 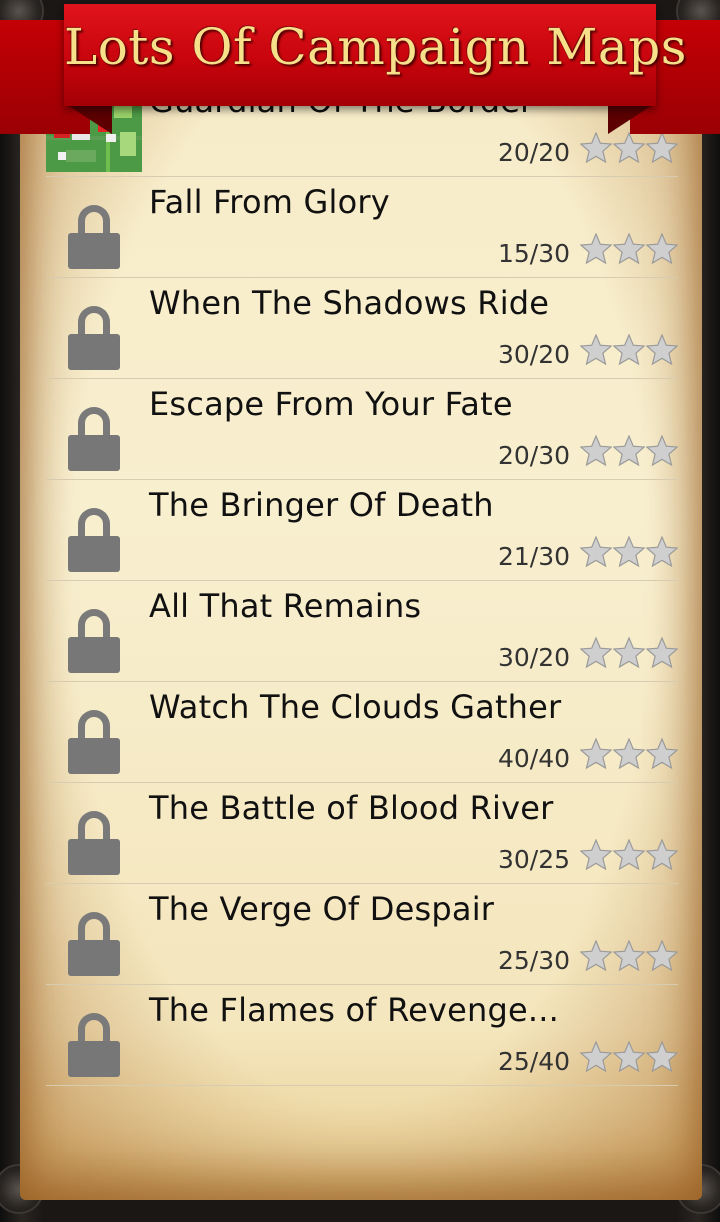 What do you see at coordinates (533, 758) in the screenshot?
I see `campaign-score: 40/40` at bounding box center [533, 758].